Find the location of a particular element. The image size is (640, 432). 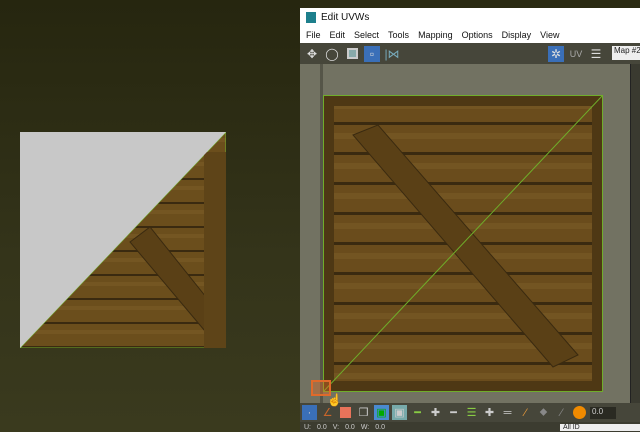

soft-select-icon is located at coordinates (579, 412).